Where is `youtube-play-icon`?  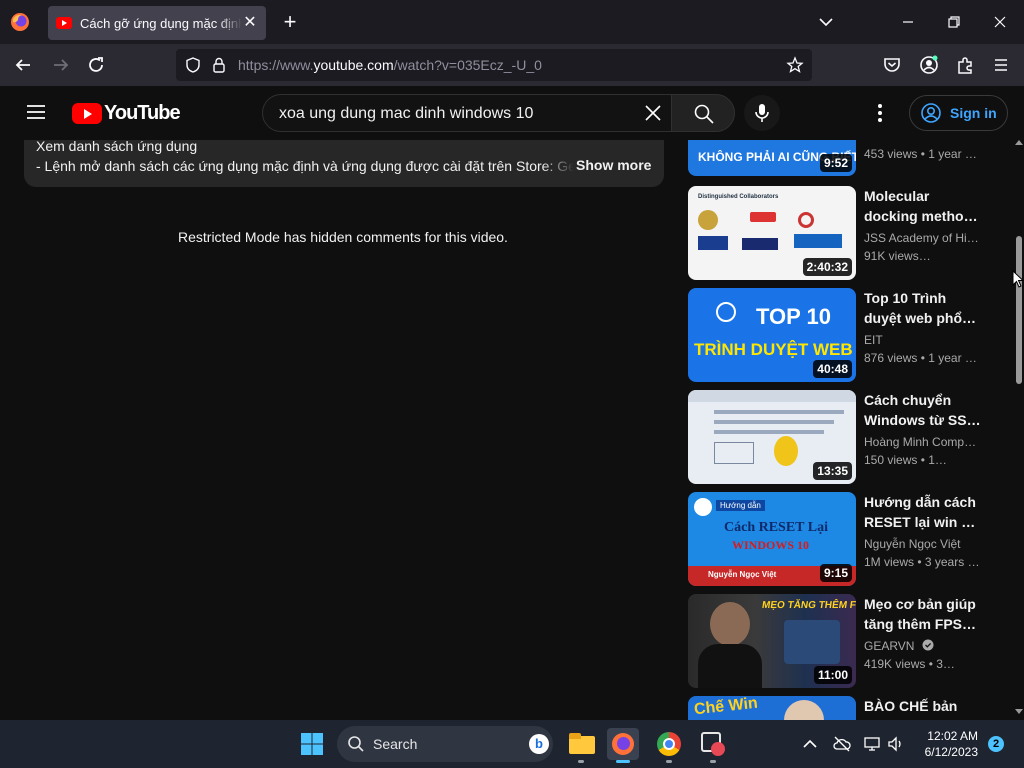
youtube-play-icon is located at coordinates (87, 113).